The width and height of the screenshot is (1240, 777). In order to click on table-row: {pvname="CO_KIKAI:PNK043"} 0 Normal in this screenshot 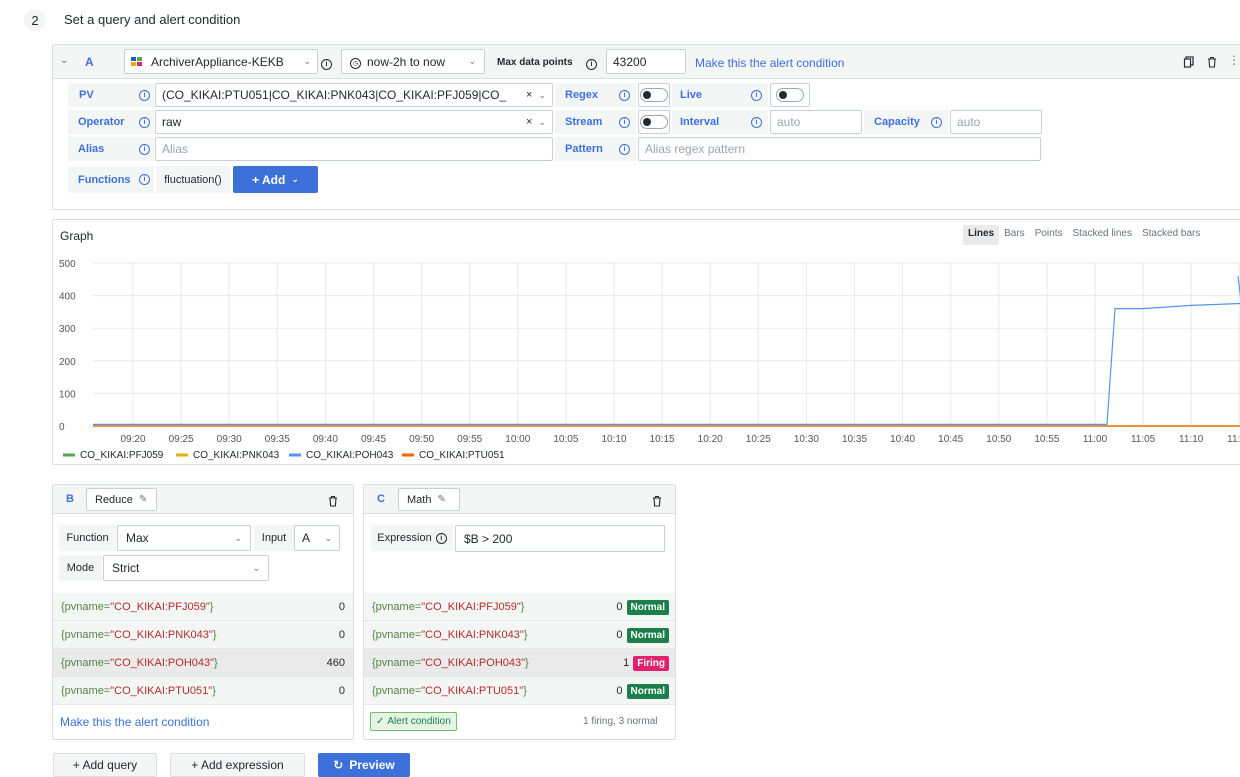, I will do `click(519, 635)`.